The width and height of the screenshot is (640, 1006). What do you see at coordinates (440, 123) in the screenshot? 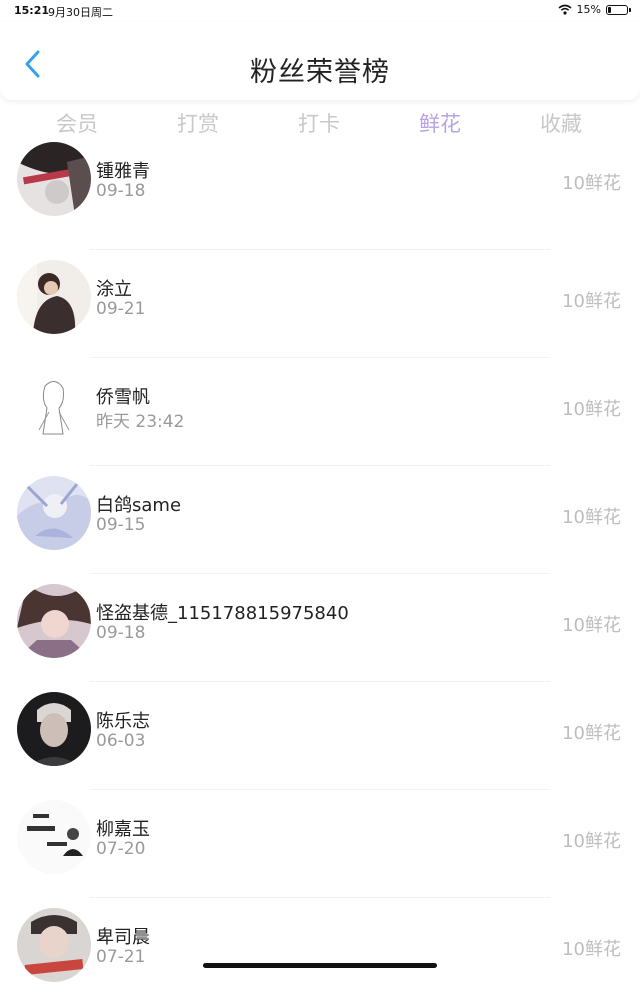
I see `tab-flowers: 鲜花` at bounding box center [440, 123].